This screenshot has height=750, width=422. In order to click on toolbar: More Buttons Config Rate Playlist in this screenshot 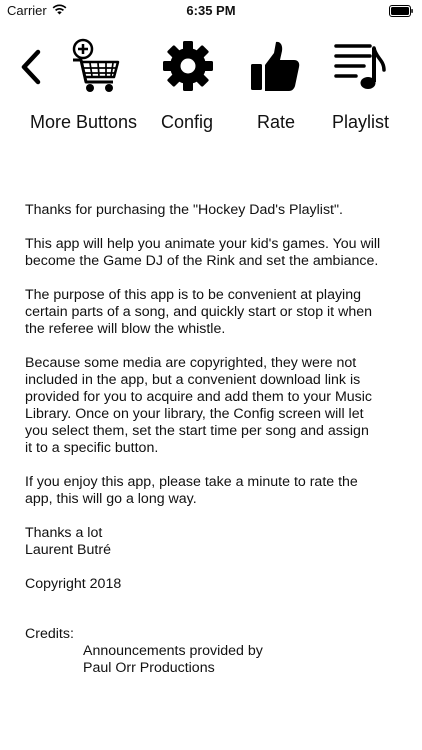, I will do `click(211, 88)`.